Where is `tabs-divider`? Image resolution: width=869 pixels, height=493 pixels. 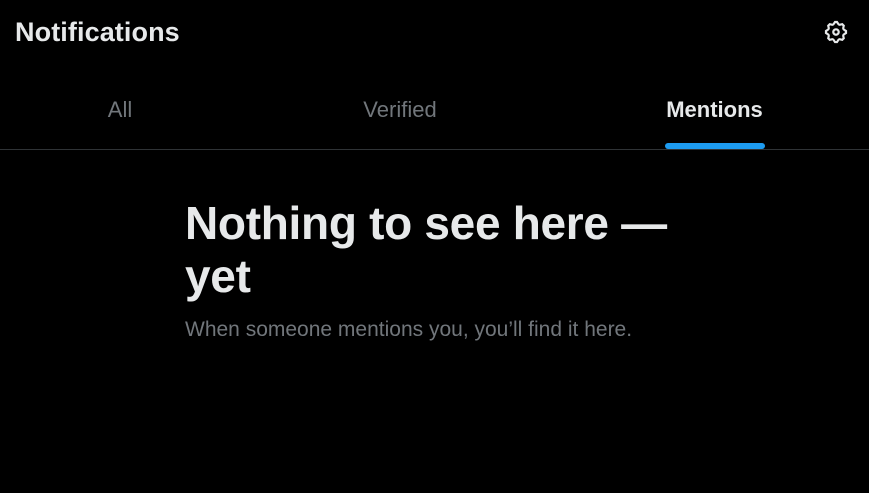
tabs-divider is located at coordinates (434, 149).